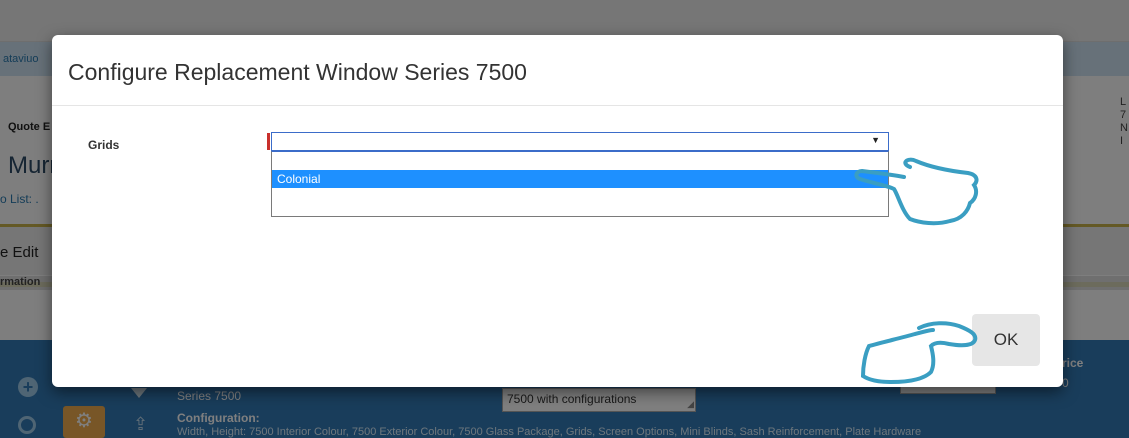  I want to click on grids-dropdown-list: Colonial, so click(580, 184).